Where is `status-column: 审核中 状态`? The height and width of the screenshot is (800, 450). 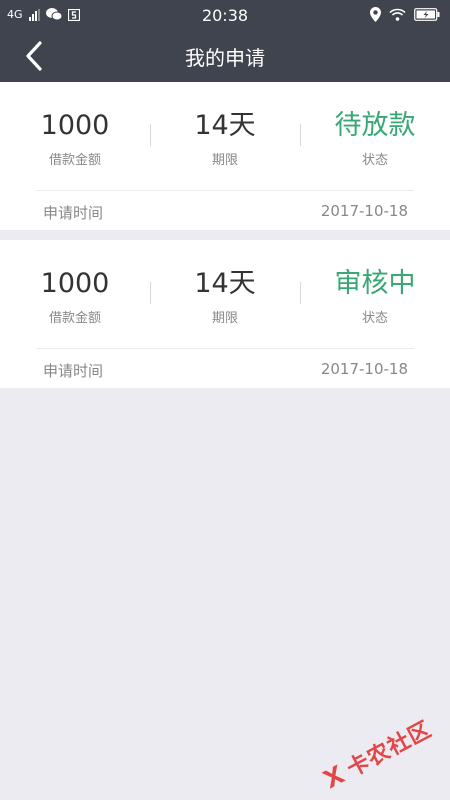 status-column: 审核中 状态 is located at coordinates (375, 297).